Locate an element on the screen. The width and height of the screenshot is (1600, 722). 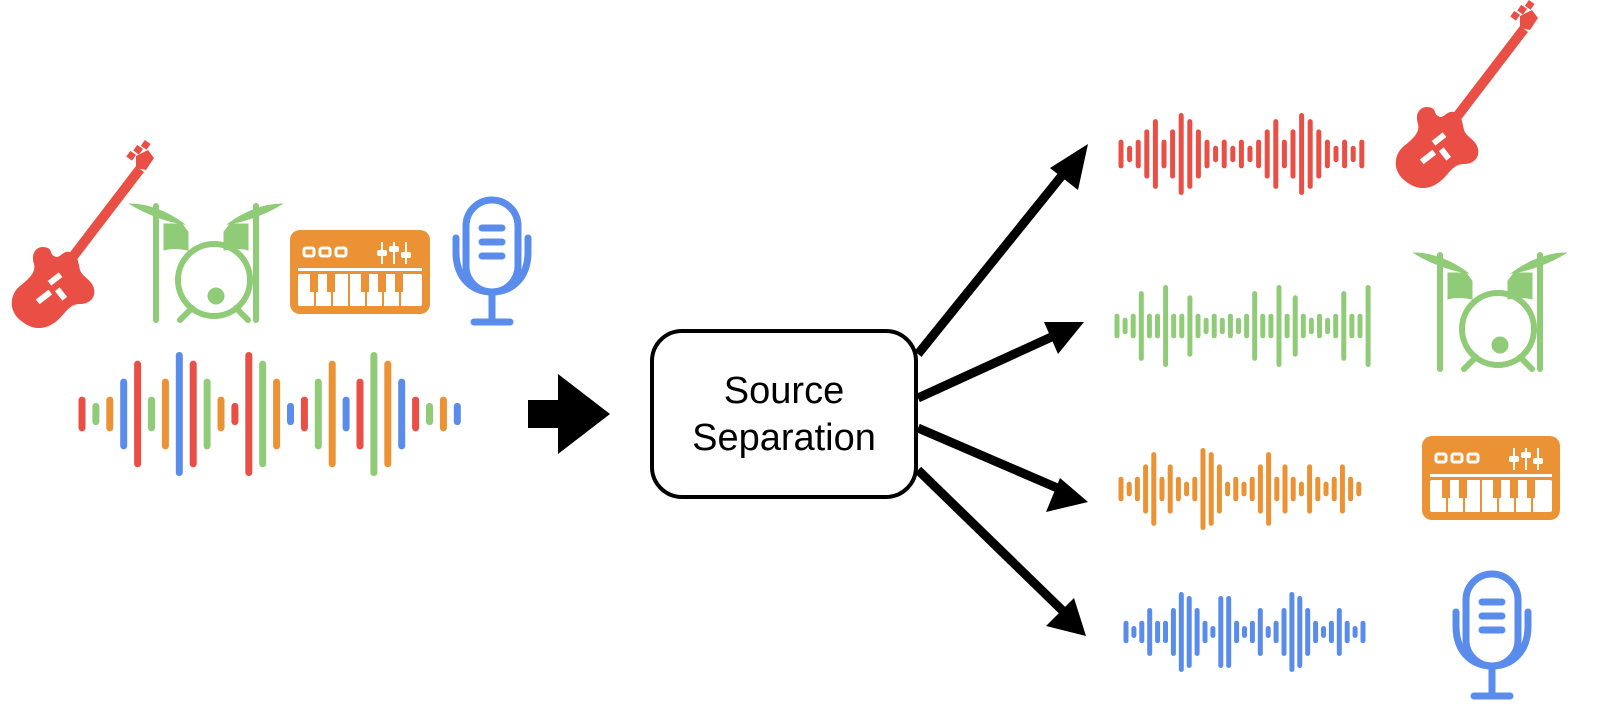
output-microphone-icon is located at coordinates (1492, 635).